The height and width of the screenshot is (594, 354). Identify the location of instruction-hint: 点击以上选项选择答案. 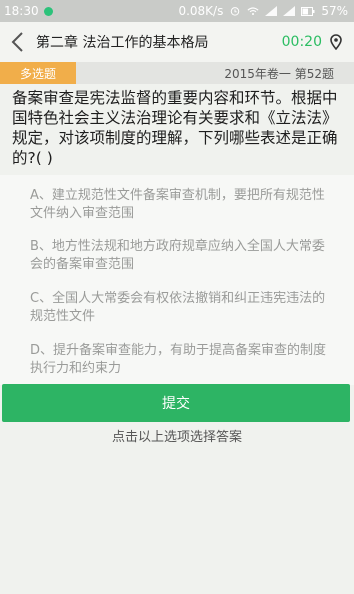
(176, 437).